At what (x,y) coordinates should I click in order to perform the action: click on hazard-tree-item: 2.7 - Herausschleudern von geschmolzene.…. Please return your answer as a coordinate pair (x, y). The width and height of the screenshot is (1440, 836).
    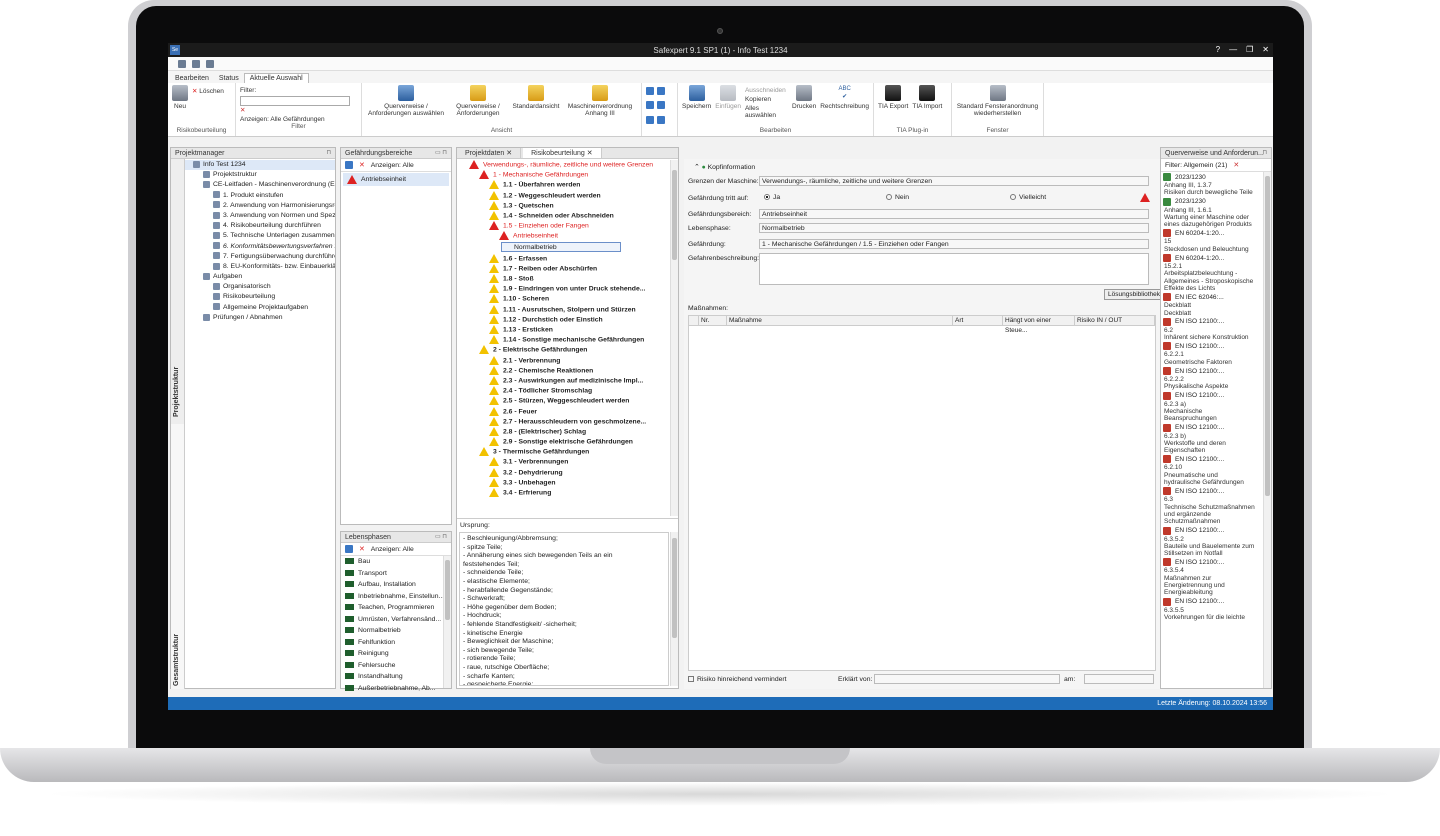
    Looking at the image, I should click on (563, 421).